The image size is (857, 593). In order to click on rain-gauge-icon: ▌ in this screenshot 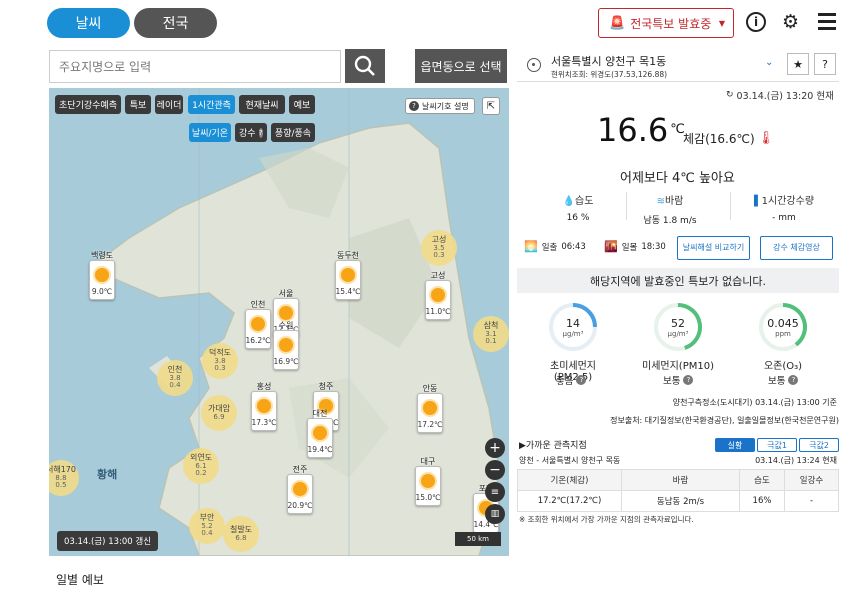, I will do `click(757, 201)`.